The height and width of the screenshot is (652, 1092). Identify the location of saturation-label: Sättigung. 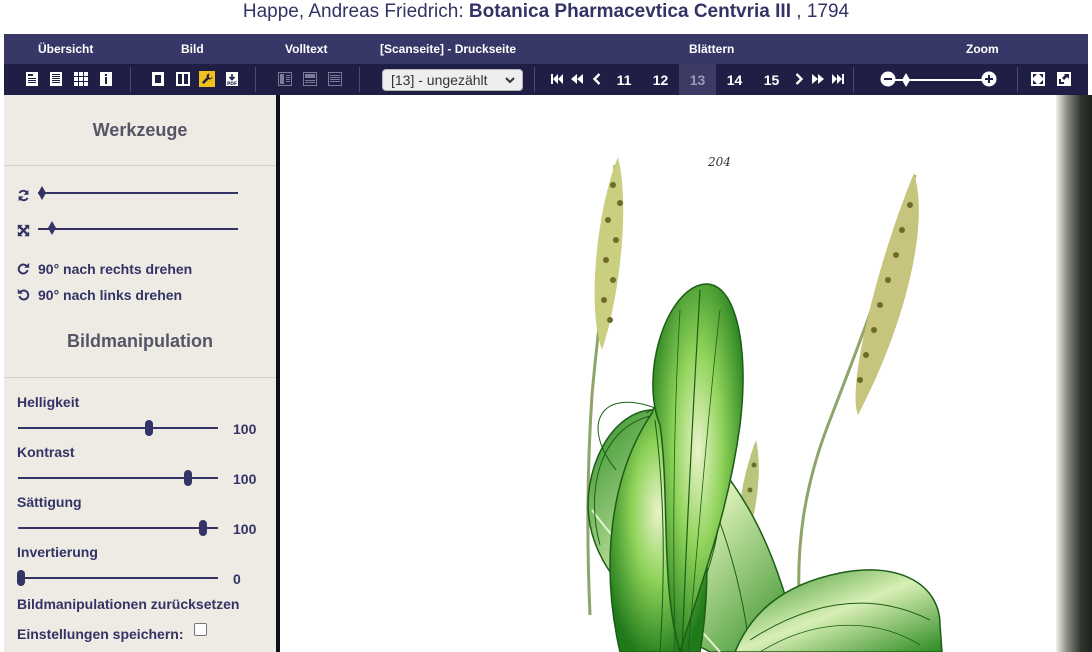
(49, 502).